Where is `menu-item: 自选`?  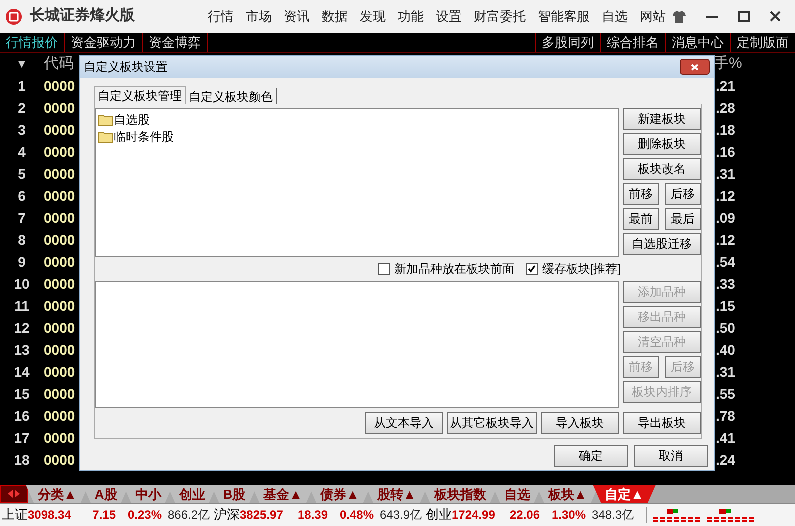
menu-item: 自选 is located at coordinates (615, 16).